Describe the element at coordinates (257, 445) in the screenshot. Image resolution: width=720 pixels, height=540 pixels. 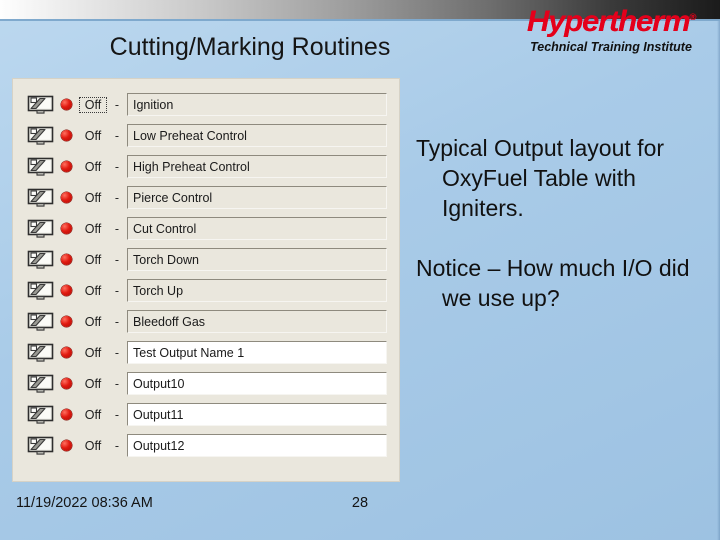
I see `output-name-input: Output12` at that location.